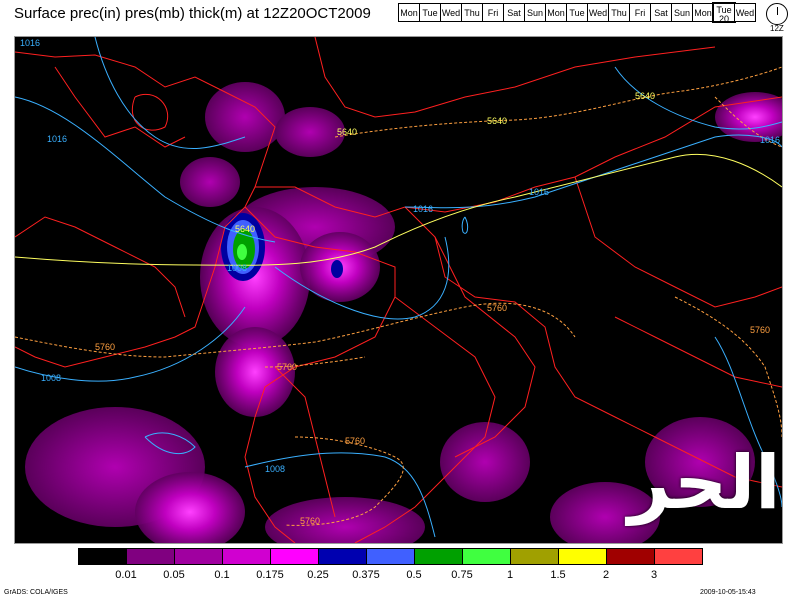 The image size is (800, 600). I want to click on day-cell-0: Mon, so click(409, 12).